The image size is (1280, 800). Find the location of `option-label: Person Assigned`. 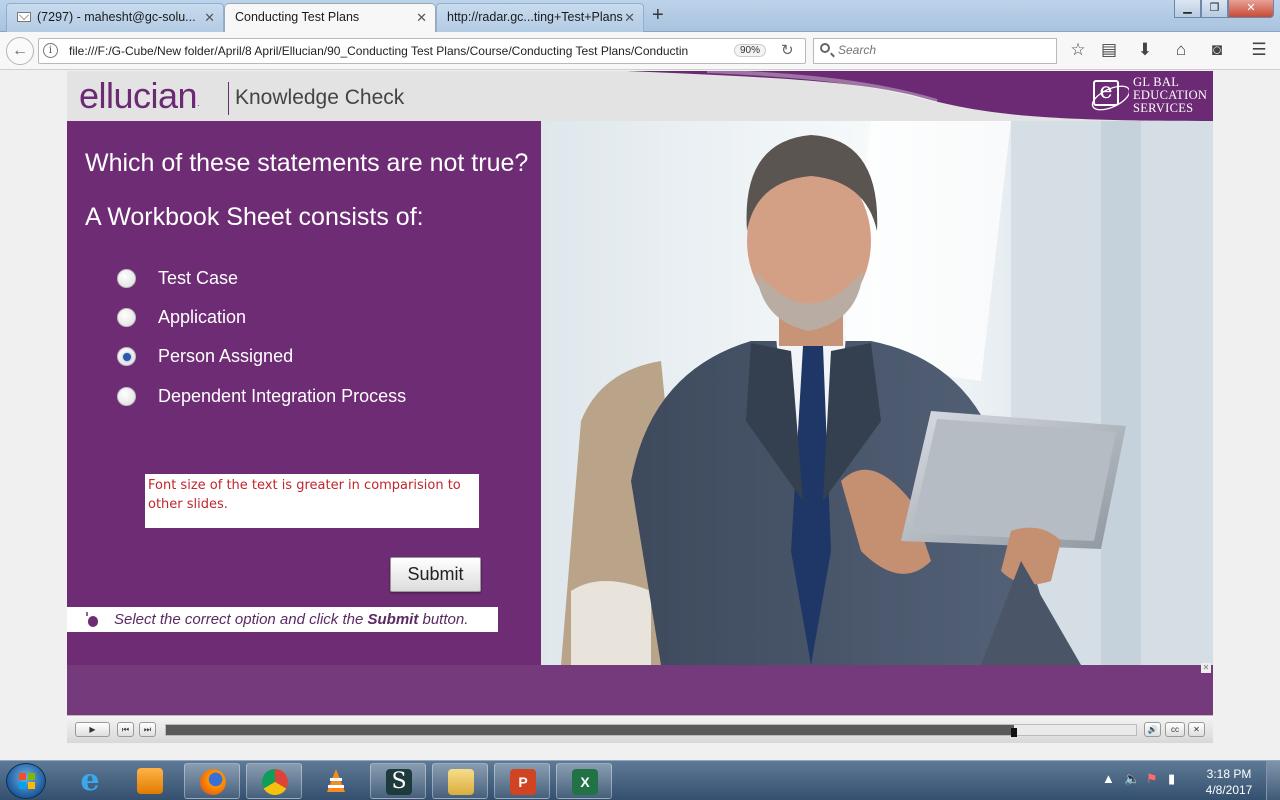

option-label: Person Assigned is located at coordinates (225, 356).